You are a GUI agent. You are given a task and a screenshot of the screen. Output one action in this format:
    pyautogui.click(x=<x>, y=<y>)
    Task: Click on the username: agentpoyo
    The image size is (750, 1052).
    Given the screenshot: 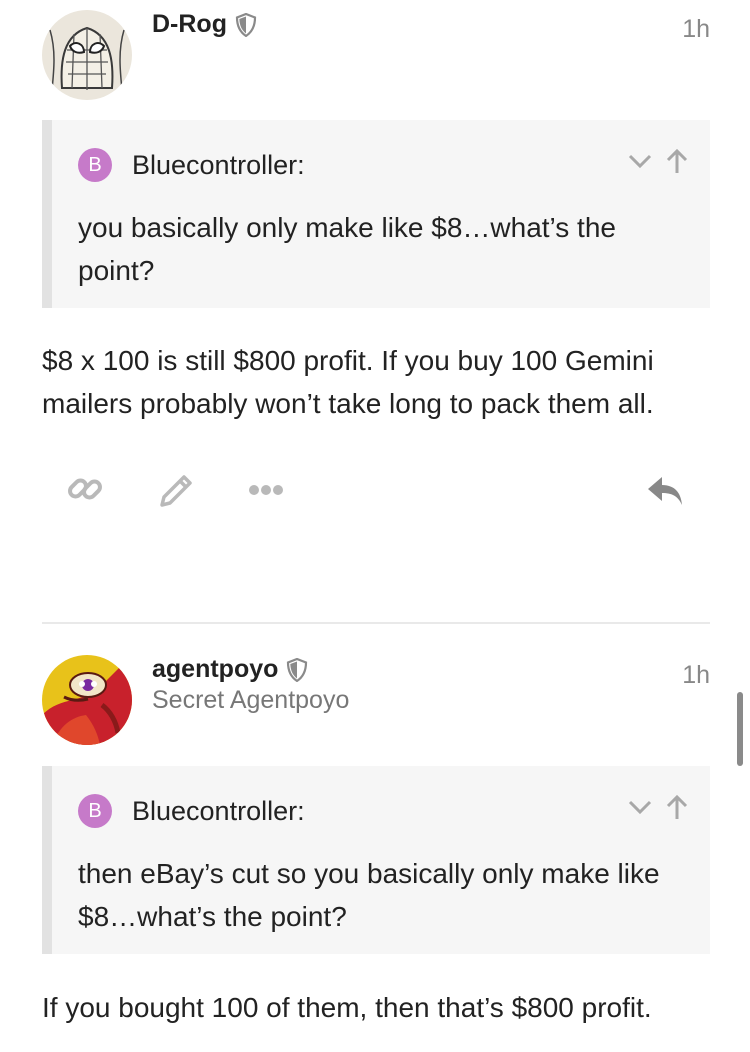 What is the action you would take?
    pyautogui.click(x=230, y=669)
    